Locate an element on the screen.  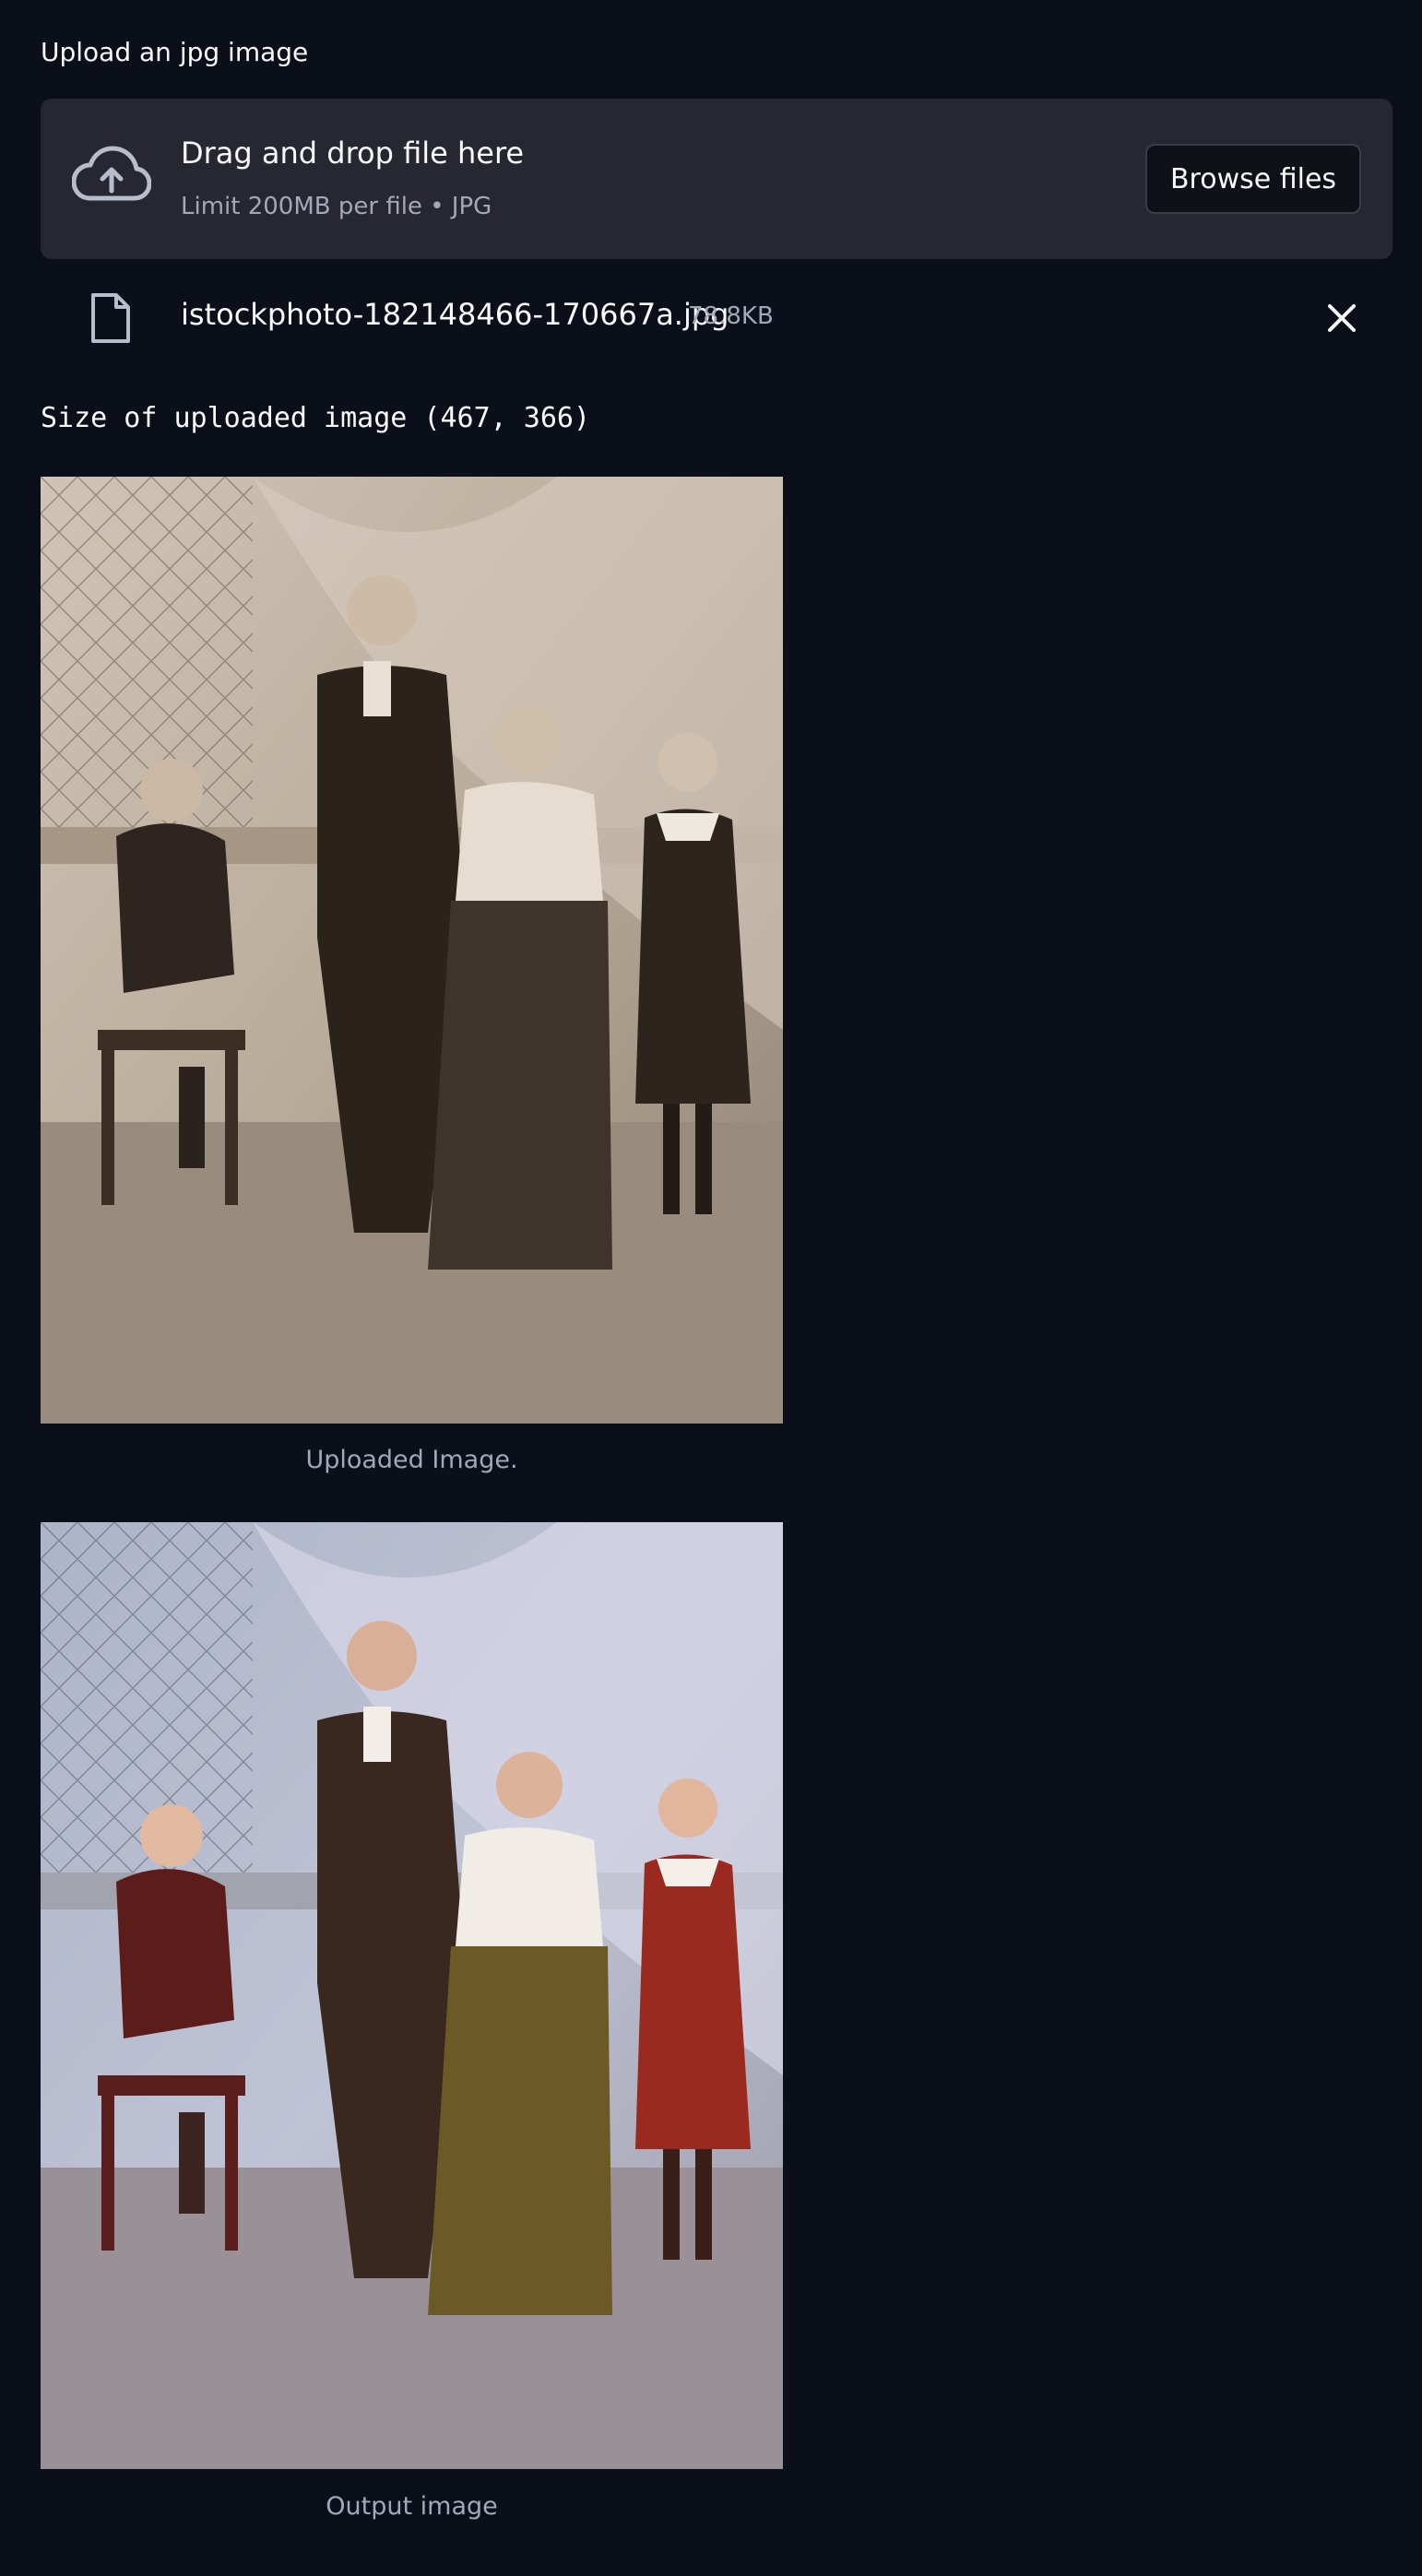
uploaded-image-caption: Uploaded Image. is located at coordinates (412, 1460).